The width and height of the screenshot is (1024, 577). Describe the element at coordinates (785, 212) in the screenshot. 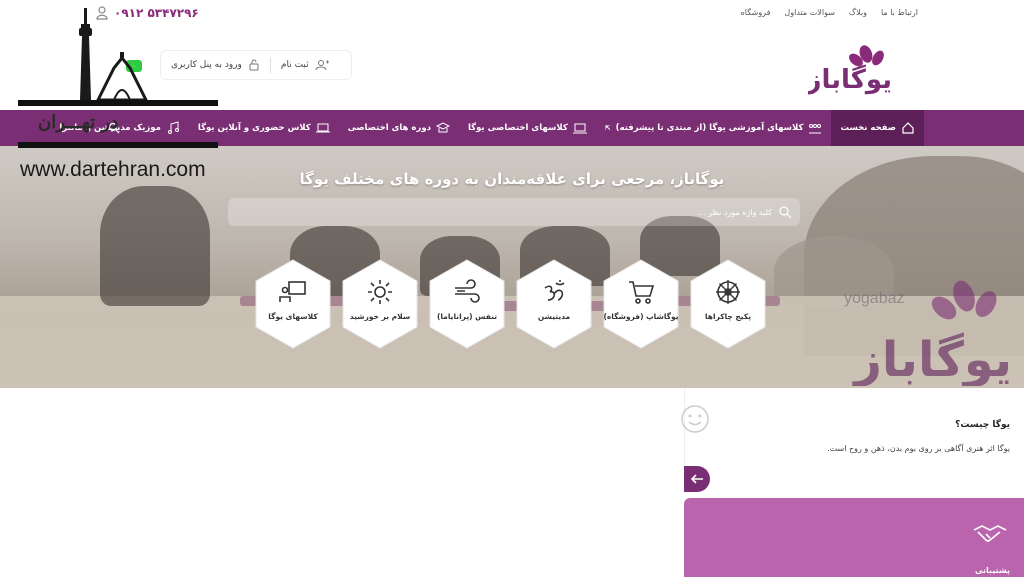

I see `search-icon` at that location.